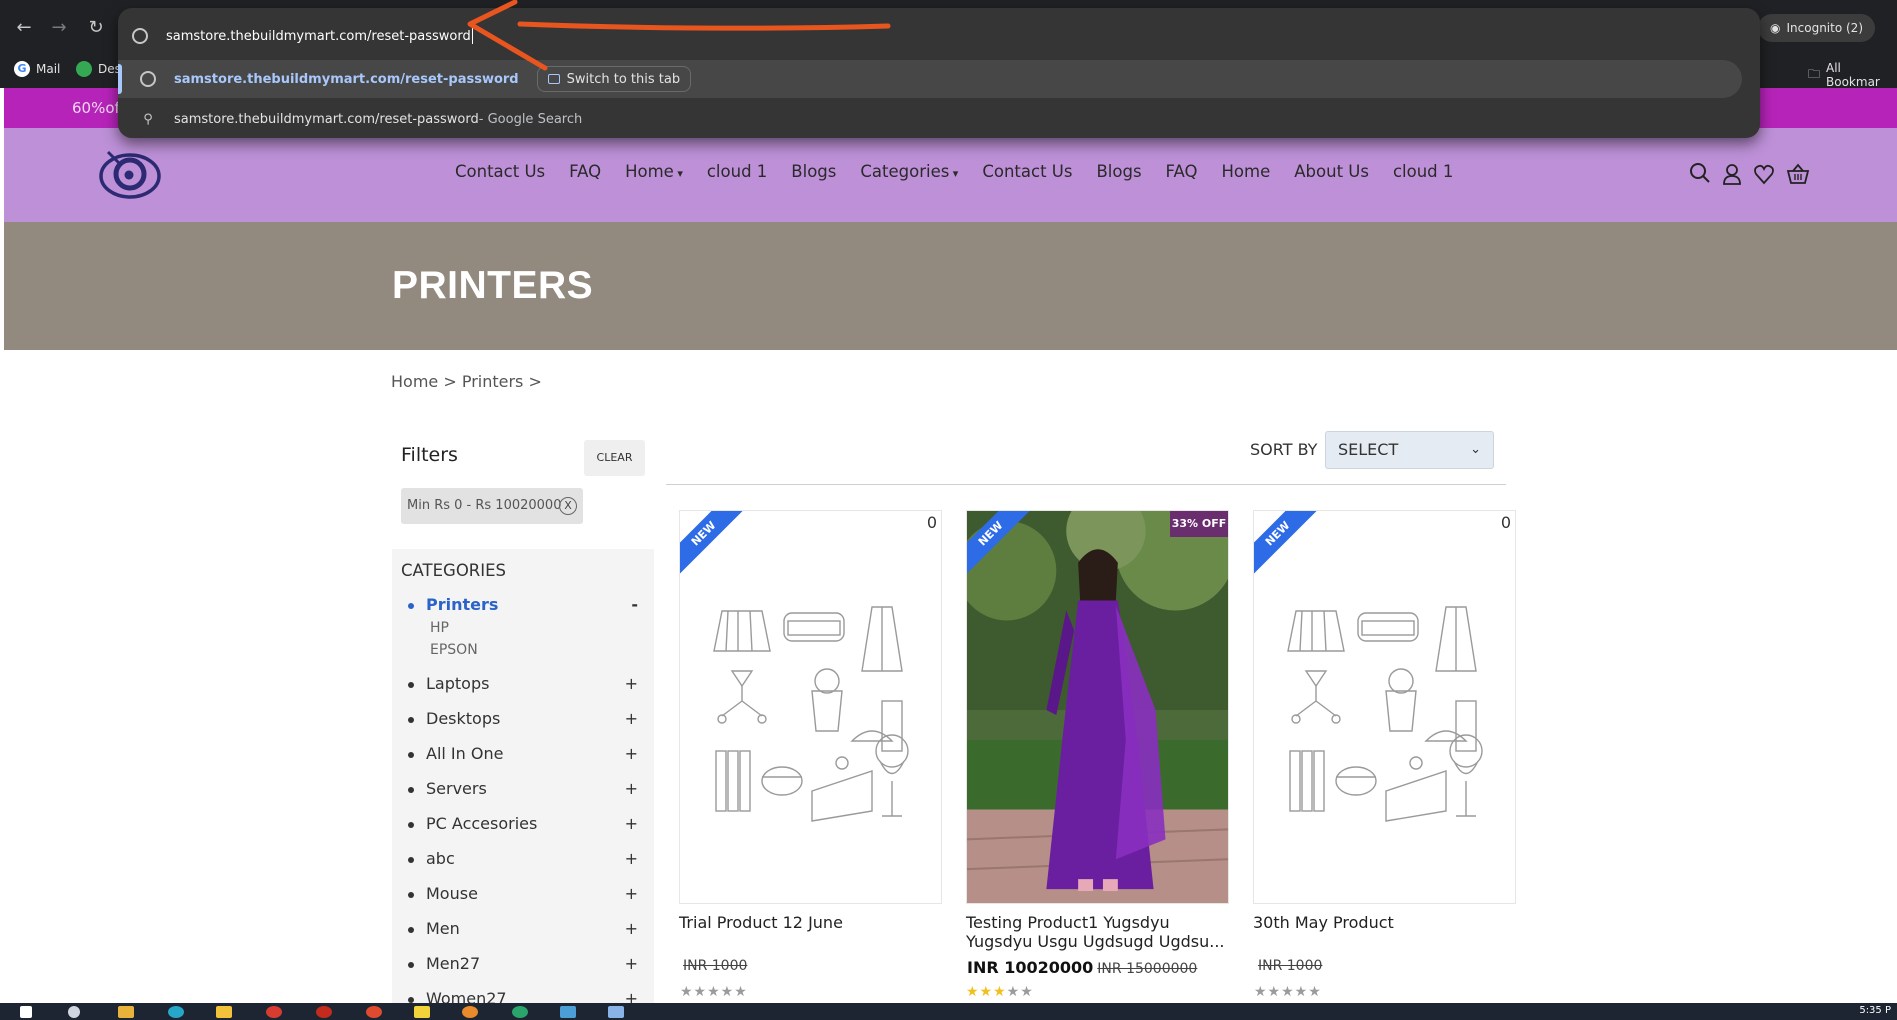 This screenshot has width=1897, height=1020. What do you see at coordinates (523, 726) in the screenshot?
I see `category-desktops: Desktops +` at bounding box center [523, 726].